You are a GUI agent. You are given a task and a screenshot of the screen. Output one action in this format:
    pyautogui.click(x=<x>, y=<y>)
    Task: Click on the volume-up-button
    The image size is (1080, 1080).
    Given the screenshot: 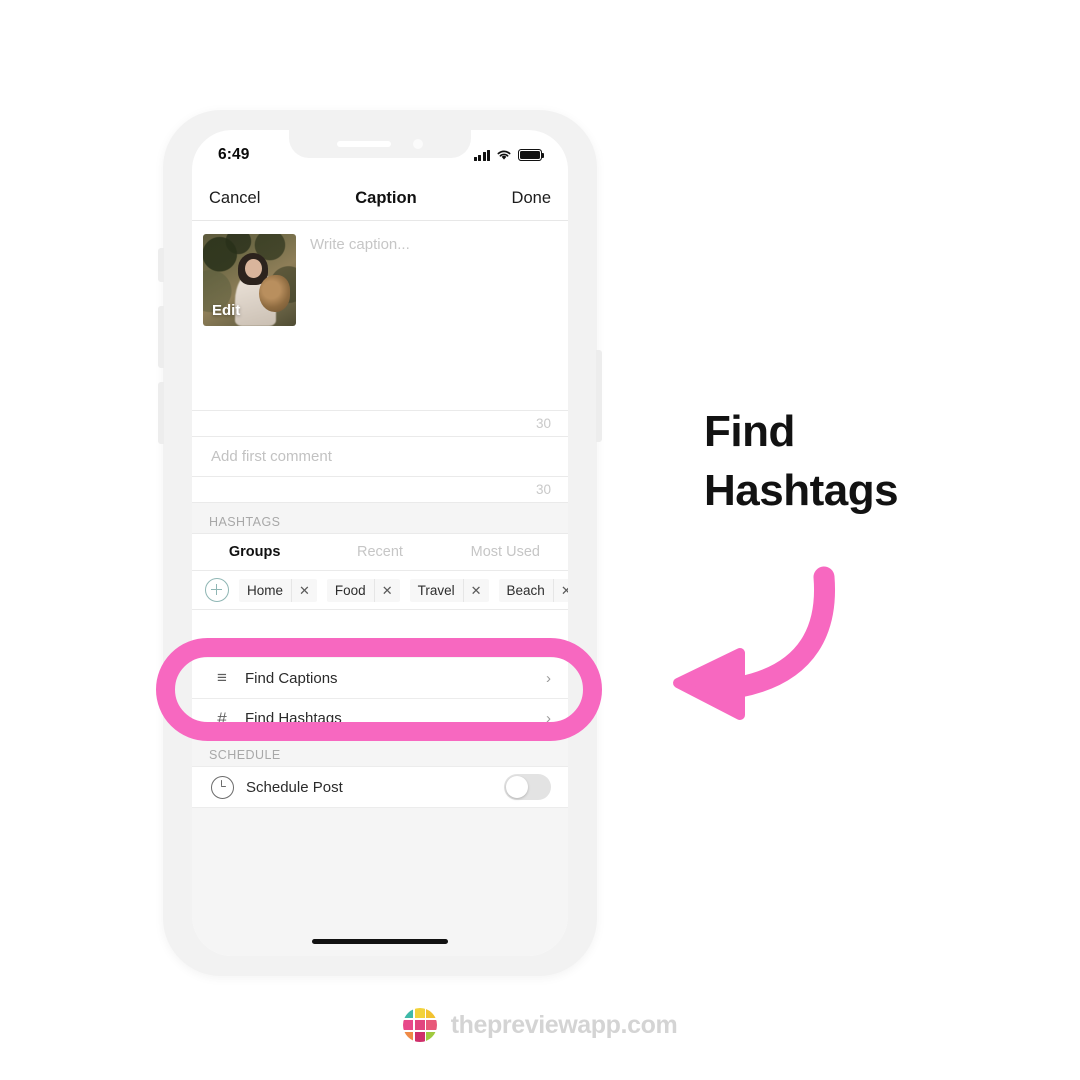 What is the action you would take?
    pyautogui.click(x=161, y=337)
    